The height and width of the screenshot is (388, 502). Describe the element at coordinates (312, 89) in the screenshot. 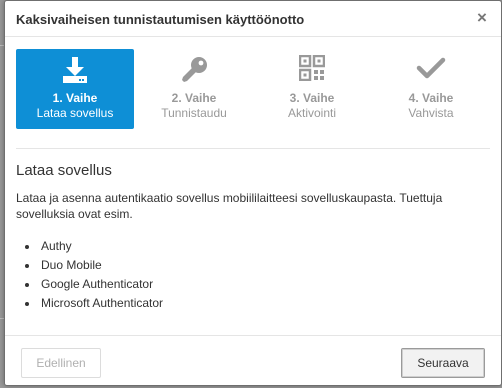

I see `step-3: 3. Vaihe Aktivointi` at that location.